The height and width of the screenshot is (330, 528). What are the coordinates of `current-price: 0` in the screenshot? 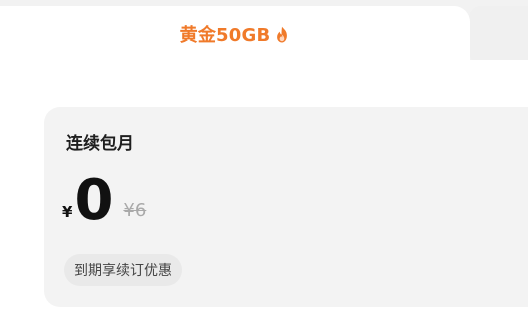 It's located at (94, 200).